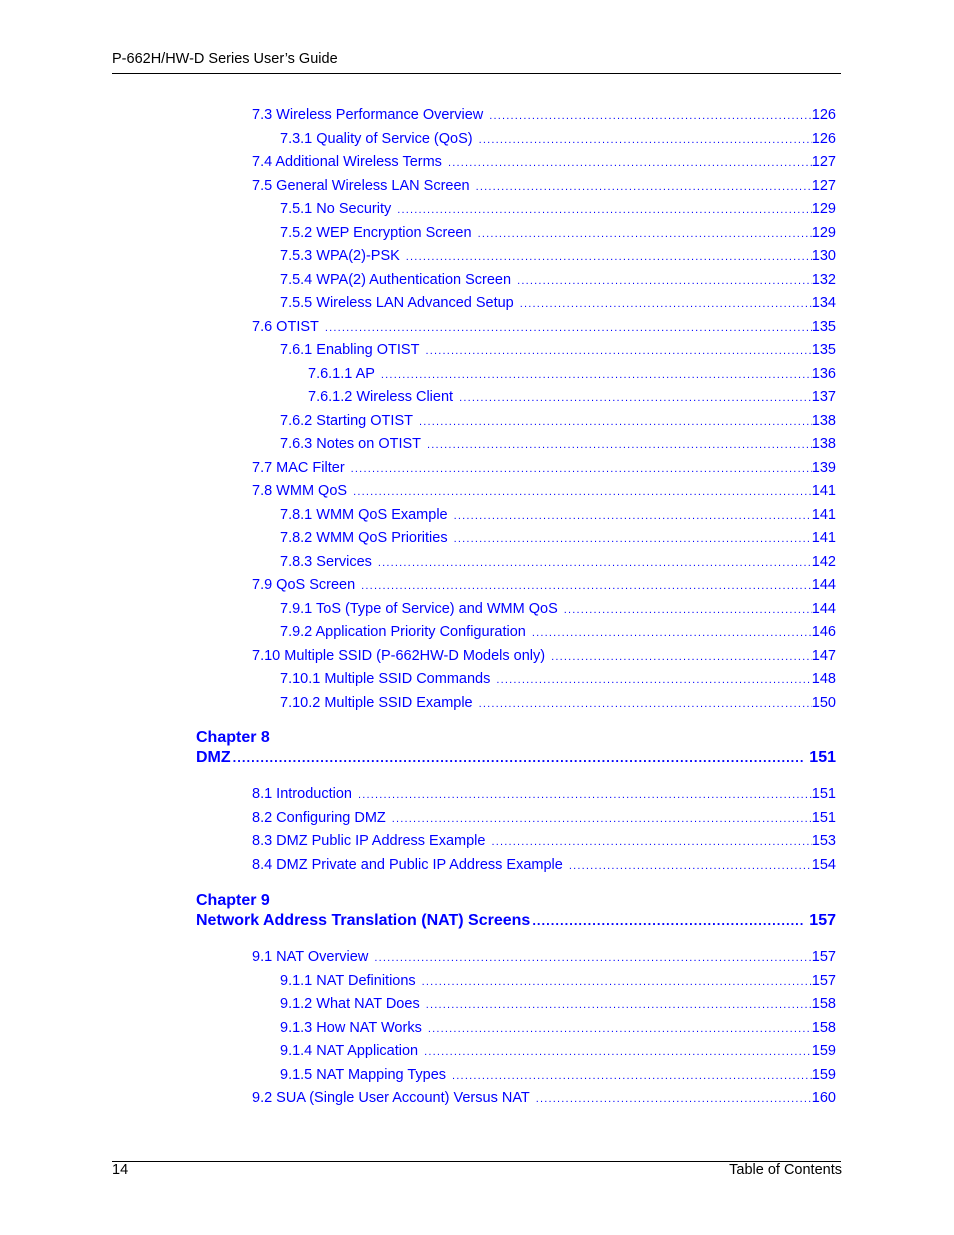 The image size is (954, 1235). Describe the element at coordinates (353, 444) in the screenshot. I see `toc-entry-label: 7.6.3 Notes on OTIST` at that location.